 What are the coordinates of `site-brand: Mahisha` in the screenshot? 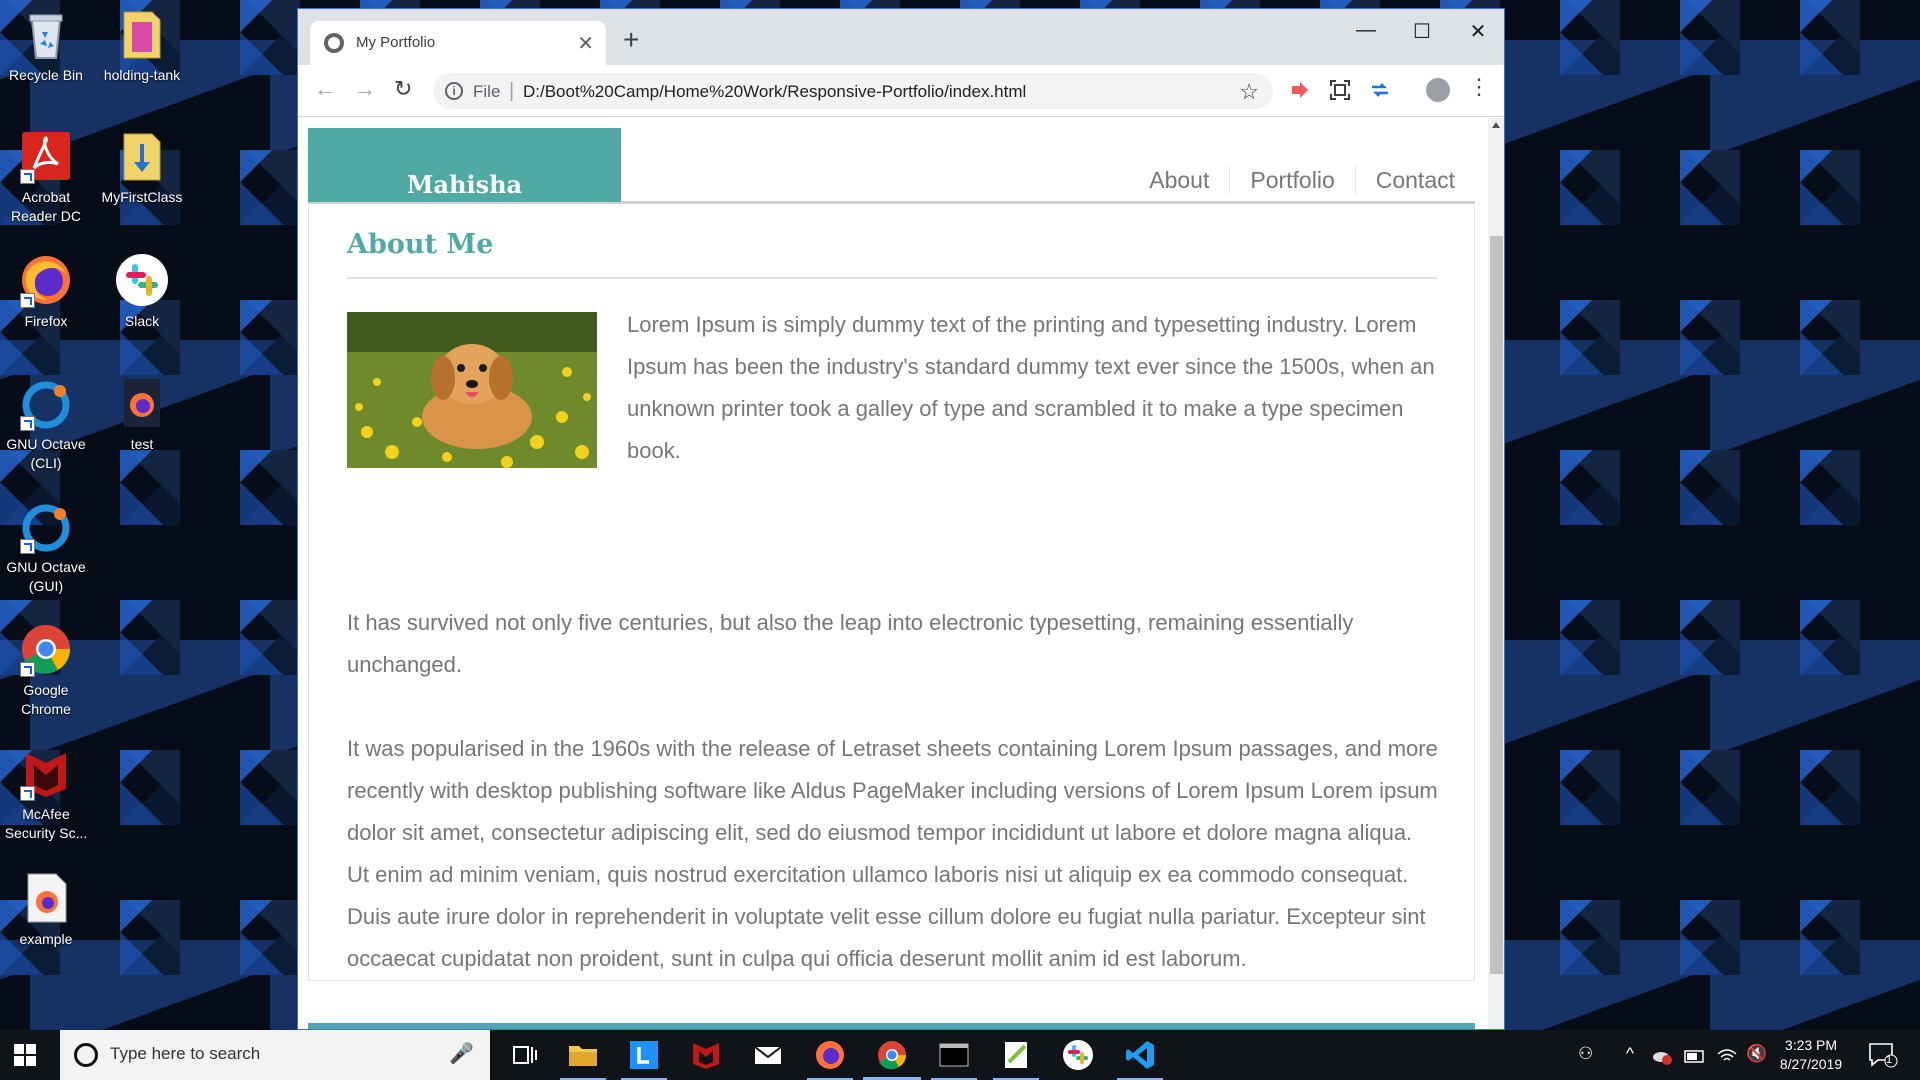 It's located at (464, 165).